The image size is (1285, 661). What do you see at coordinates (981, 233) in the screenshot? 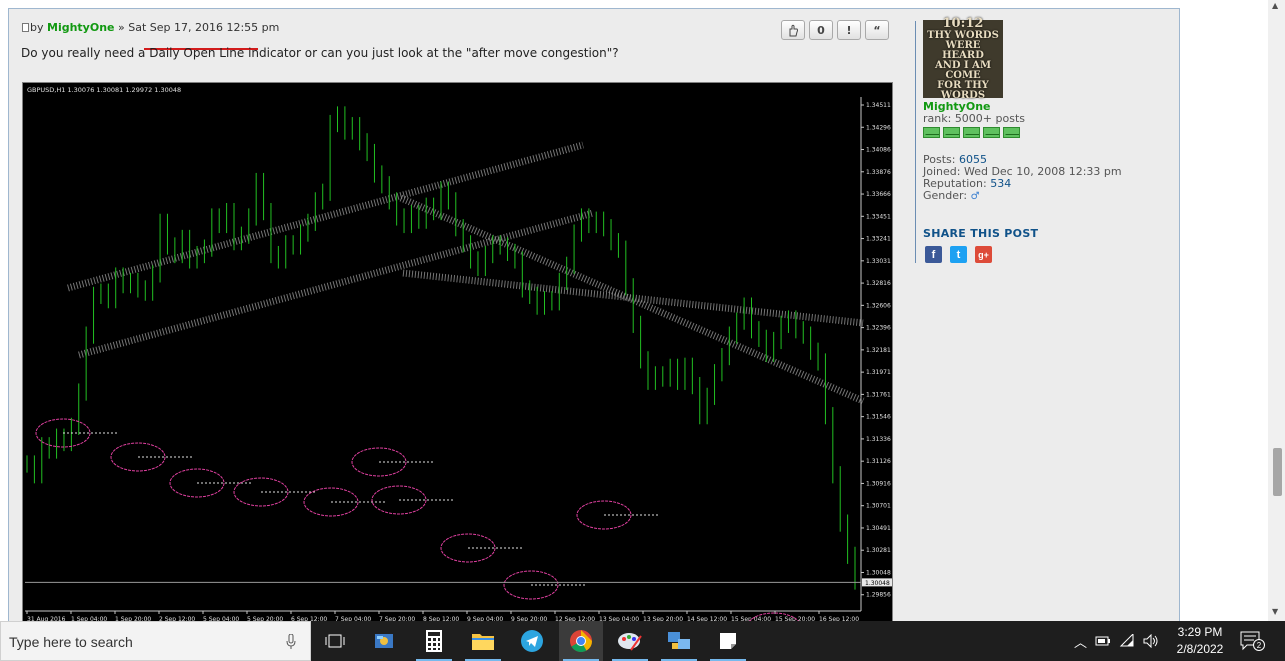
I see `share-title: SHARE THIS POST` at bounding box center [981, 233].